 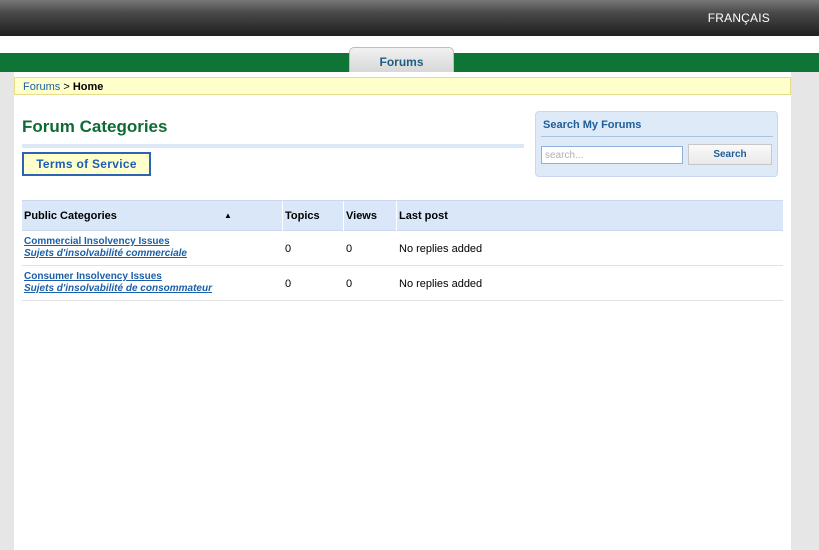 What do you see at coordinates (88, 87) in the screenshot?
I see `breadcrumb-current: Home` at bounding box center [88, 87].